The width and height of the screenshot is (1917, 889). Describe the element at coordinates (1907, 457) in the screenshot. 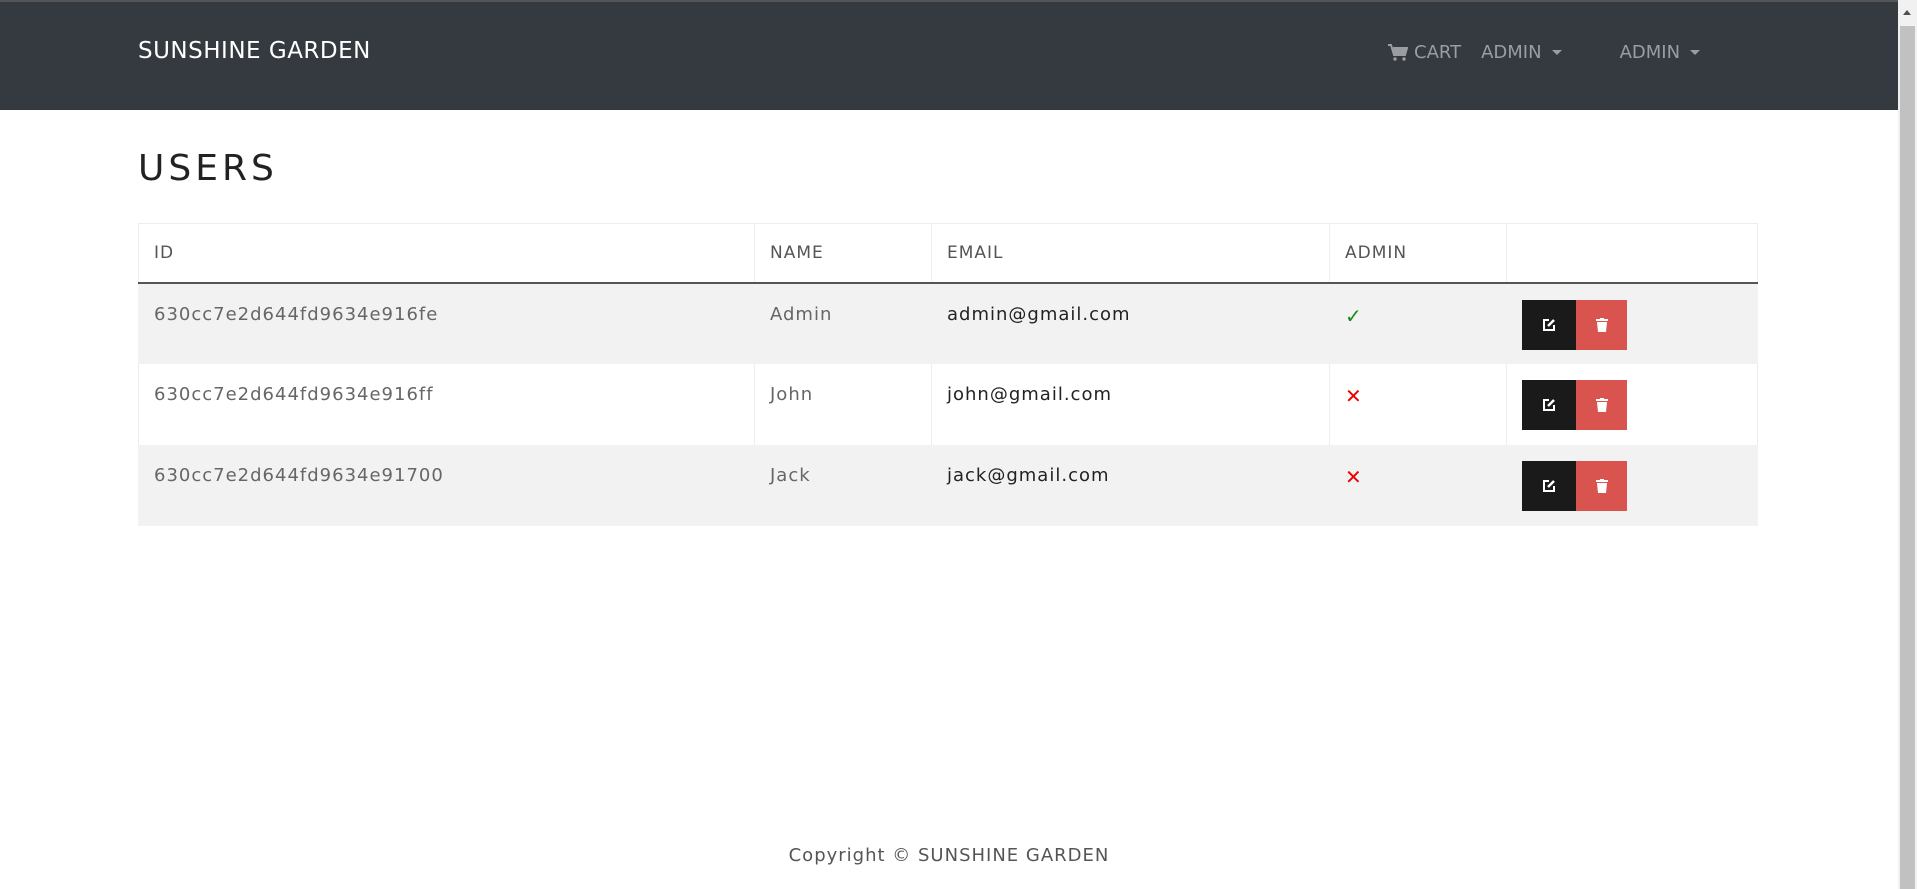

I see `scrollbar-thumb` at that location.